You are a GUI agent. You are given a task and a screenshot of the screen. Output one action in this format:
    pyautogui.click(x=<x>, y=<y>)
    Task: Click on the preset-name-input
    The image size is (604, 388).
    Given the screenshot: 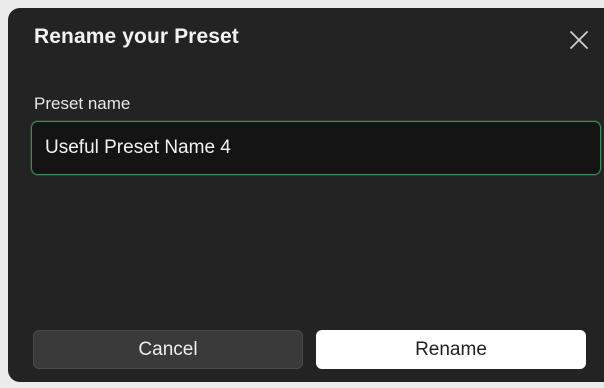 What is the action you would take?
    pyautogui.click(x=316, y=148)
    